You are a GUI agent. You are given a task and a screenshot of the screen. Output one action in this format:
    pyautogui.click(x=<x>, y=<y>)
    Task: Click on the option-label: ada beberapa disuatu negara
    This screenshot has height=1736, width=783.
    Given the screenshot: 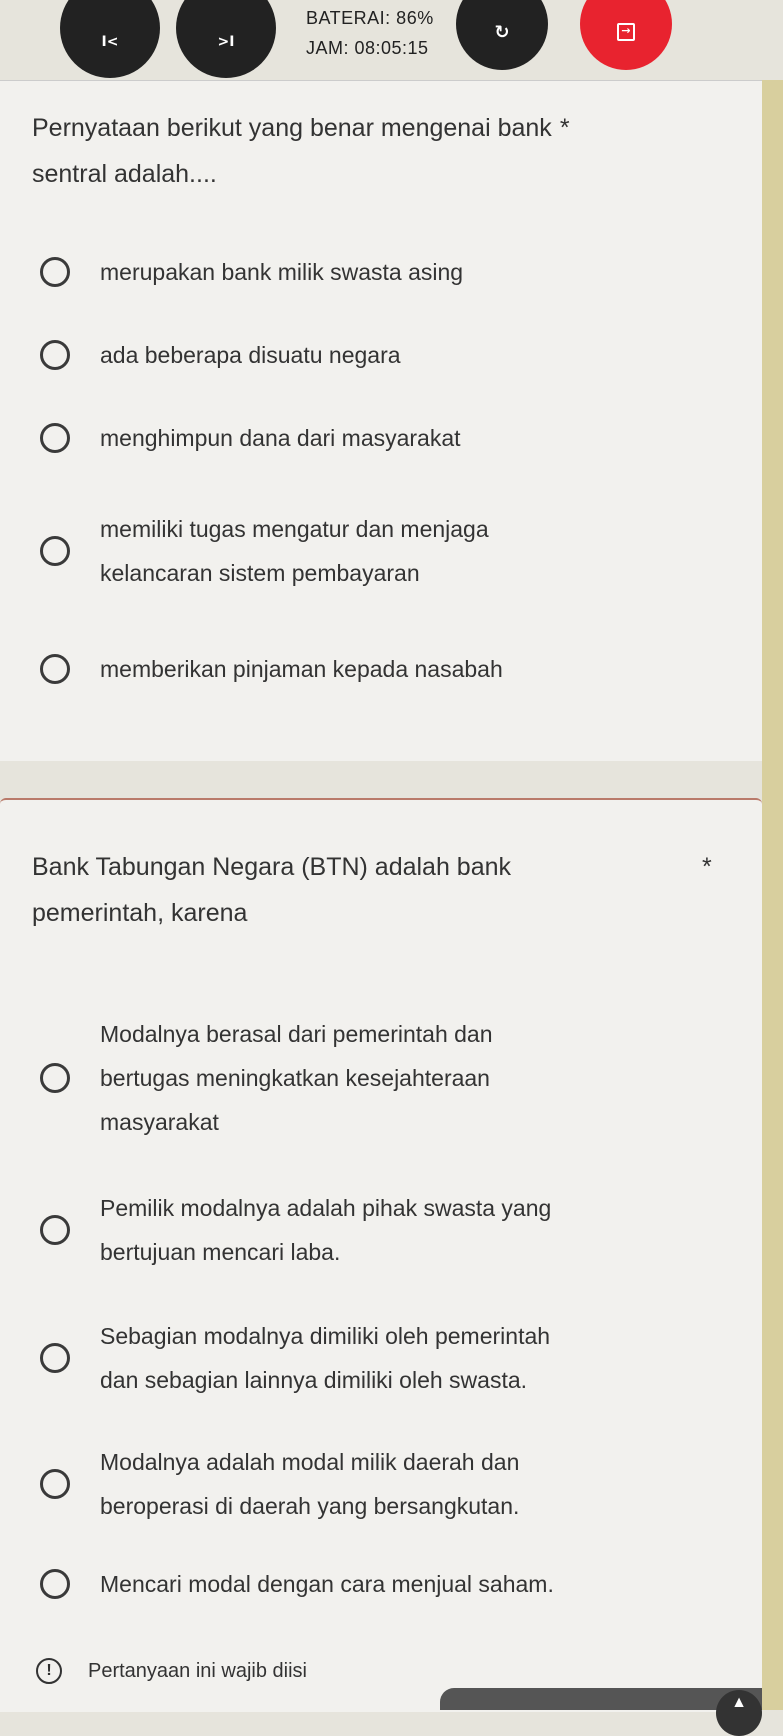 What is the action you would take?
    pyautogui.click(x=250, y=355)
    